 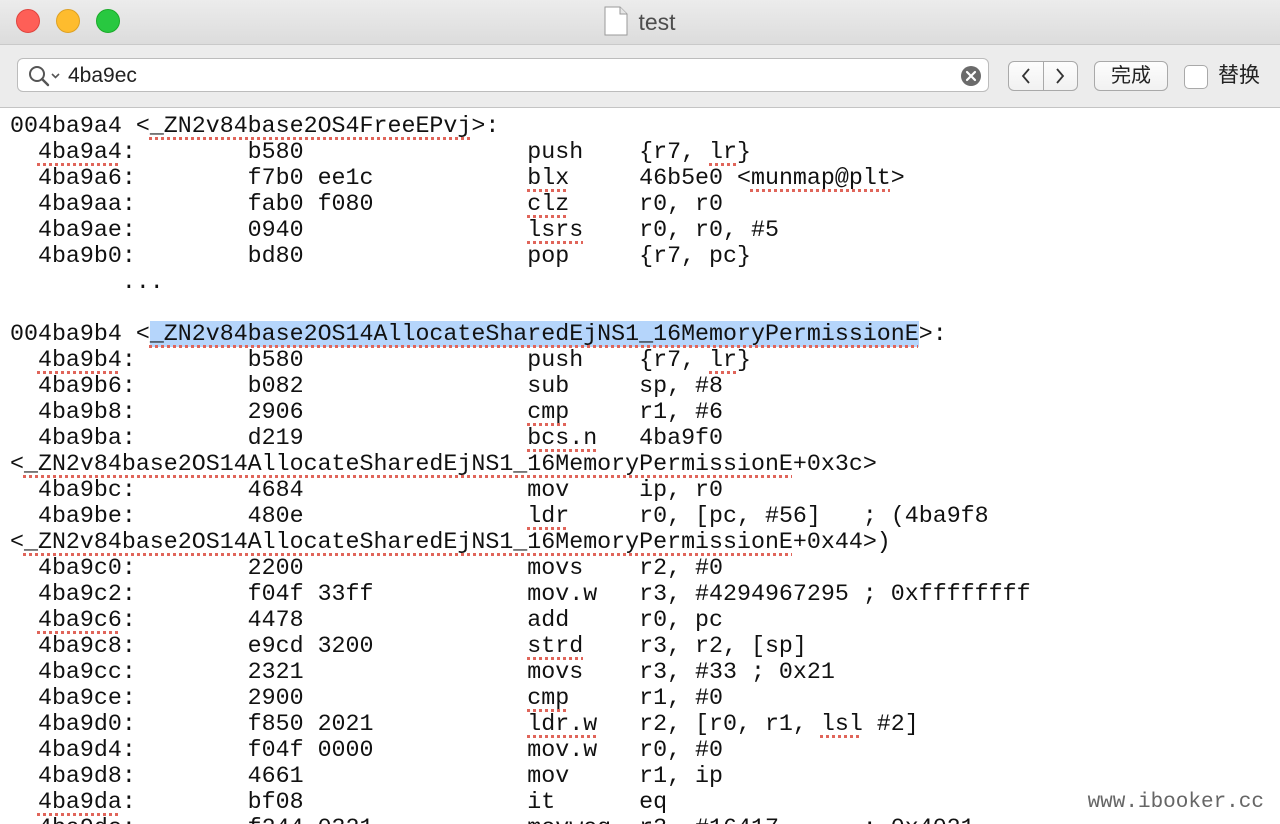 What do you see at coordinates (269, 724) in the screenshot?
I see `code-text: 4ba9d0: f850 2021` at bounding box center [269, 724].